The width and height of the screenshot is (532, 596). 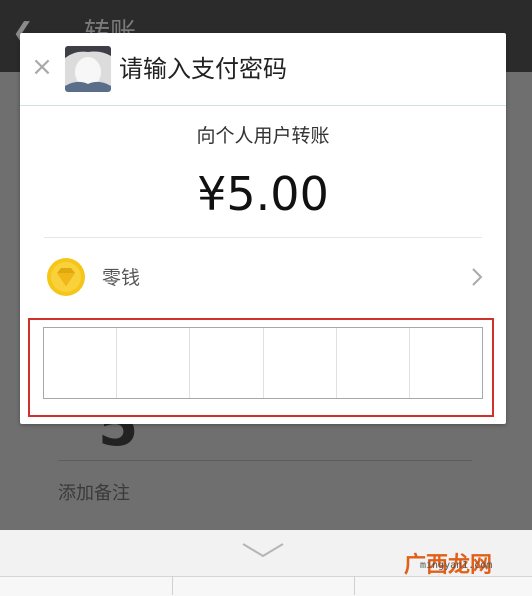 What do you see at coordinates (477, 277) in the screenshot?
I see `chevron-right-icon` at bounding box center [477, 277].